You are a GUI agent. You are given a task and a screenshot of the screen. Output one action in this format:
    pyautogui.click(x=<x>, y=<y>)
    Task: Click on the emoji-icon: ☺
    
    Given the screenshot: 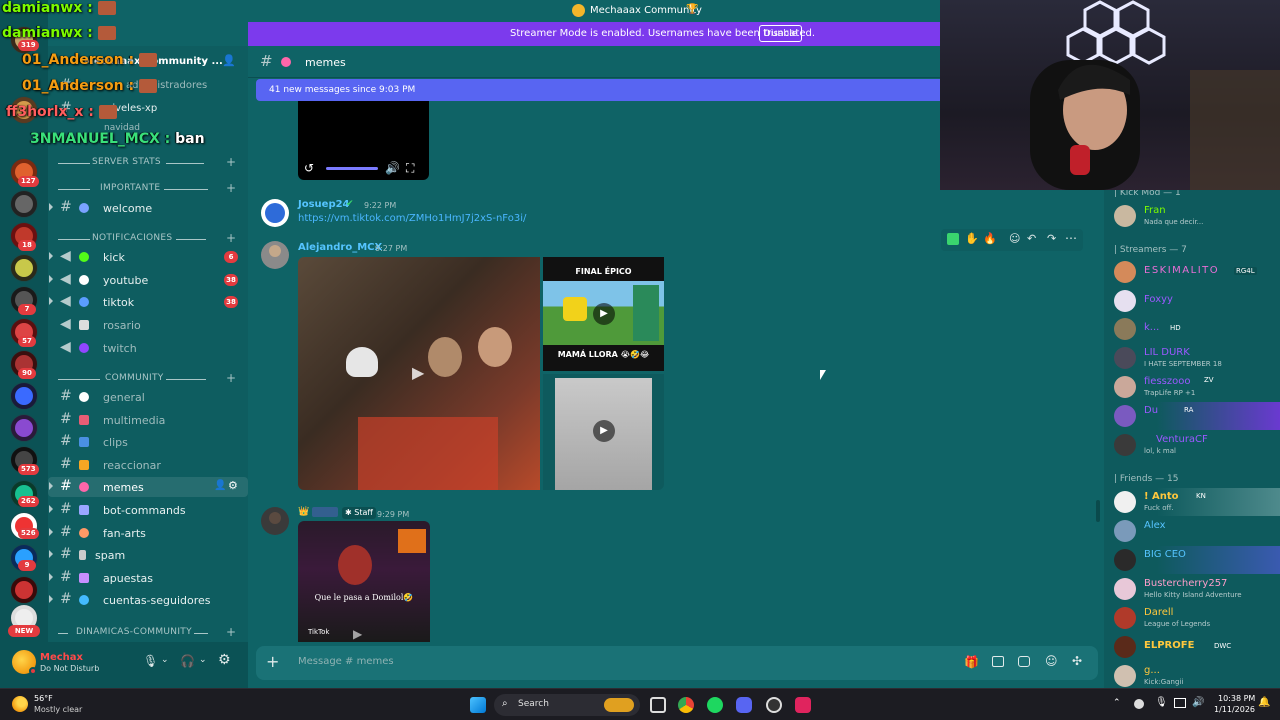 What is the action you would take?
    pyautogui.click(x=1051, y=661)
    